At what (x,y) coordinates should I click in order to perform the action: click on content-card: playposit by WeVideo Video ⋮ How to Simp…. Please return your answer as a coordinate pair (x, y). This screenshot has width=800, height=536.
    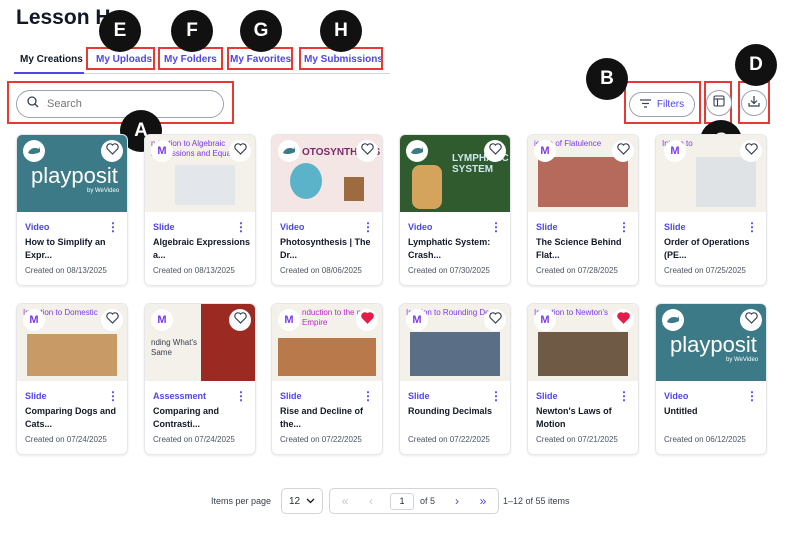
    Looking at the image, I should click on (72, 210).